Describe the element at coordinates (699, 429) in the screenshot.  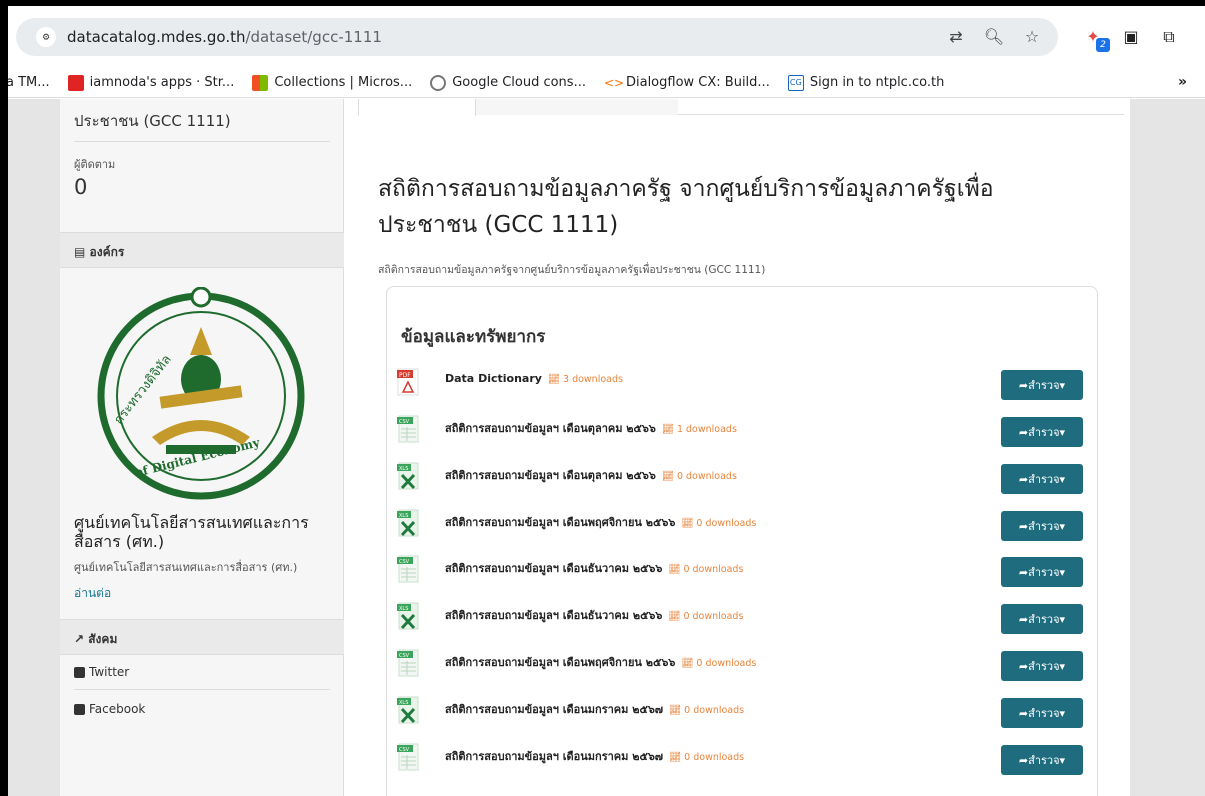
I see `download-count: 📈︎ 1 downloads` at that location.